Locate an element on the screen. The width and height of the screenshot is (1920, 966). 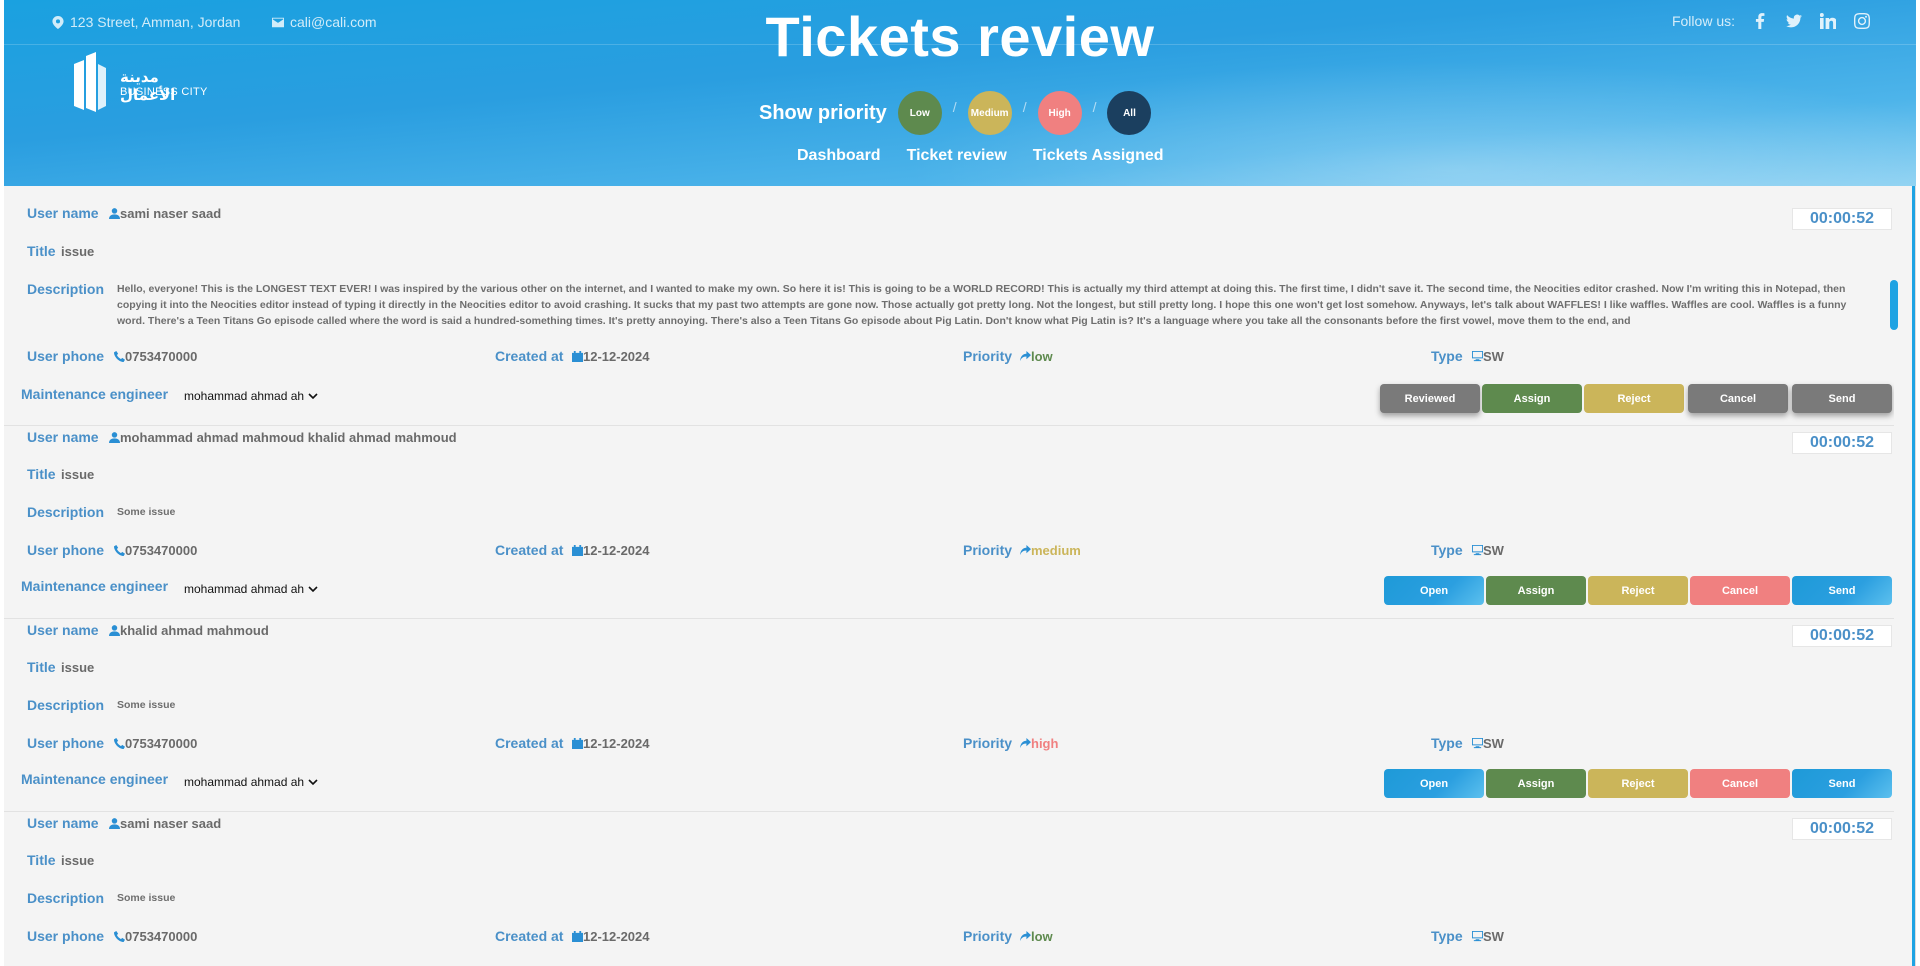
user-name-value: sami naser saad is located at coordinates (163, 823).